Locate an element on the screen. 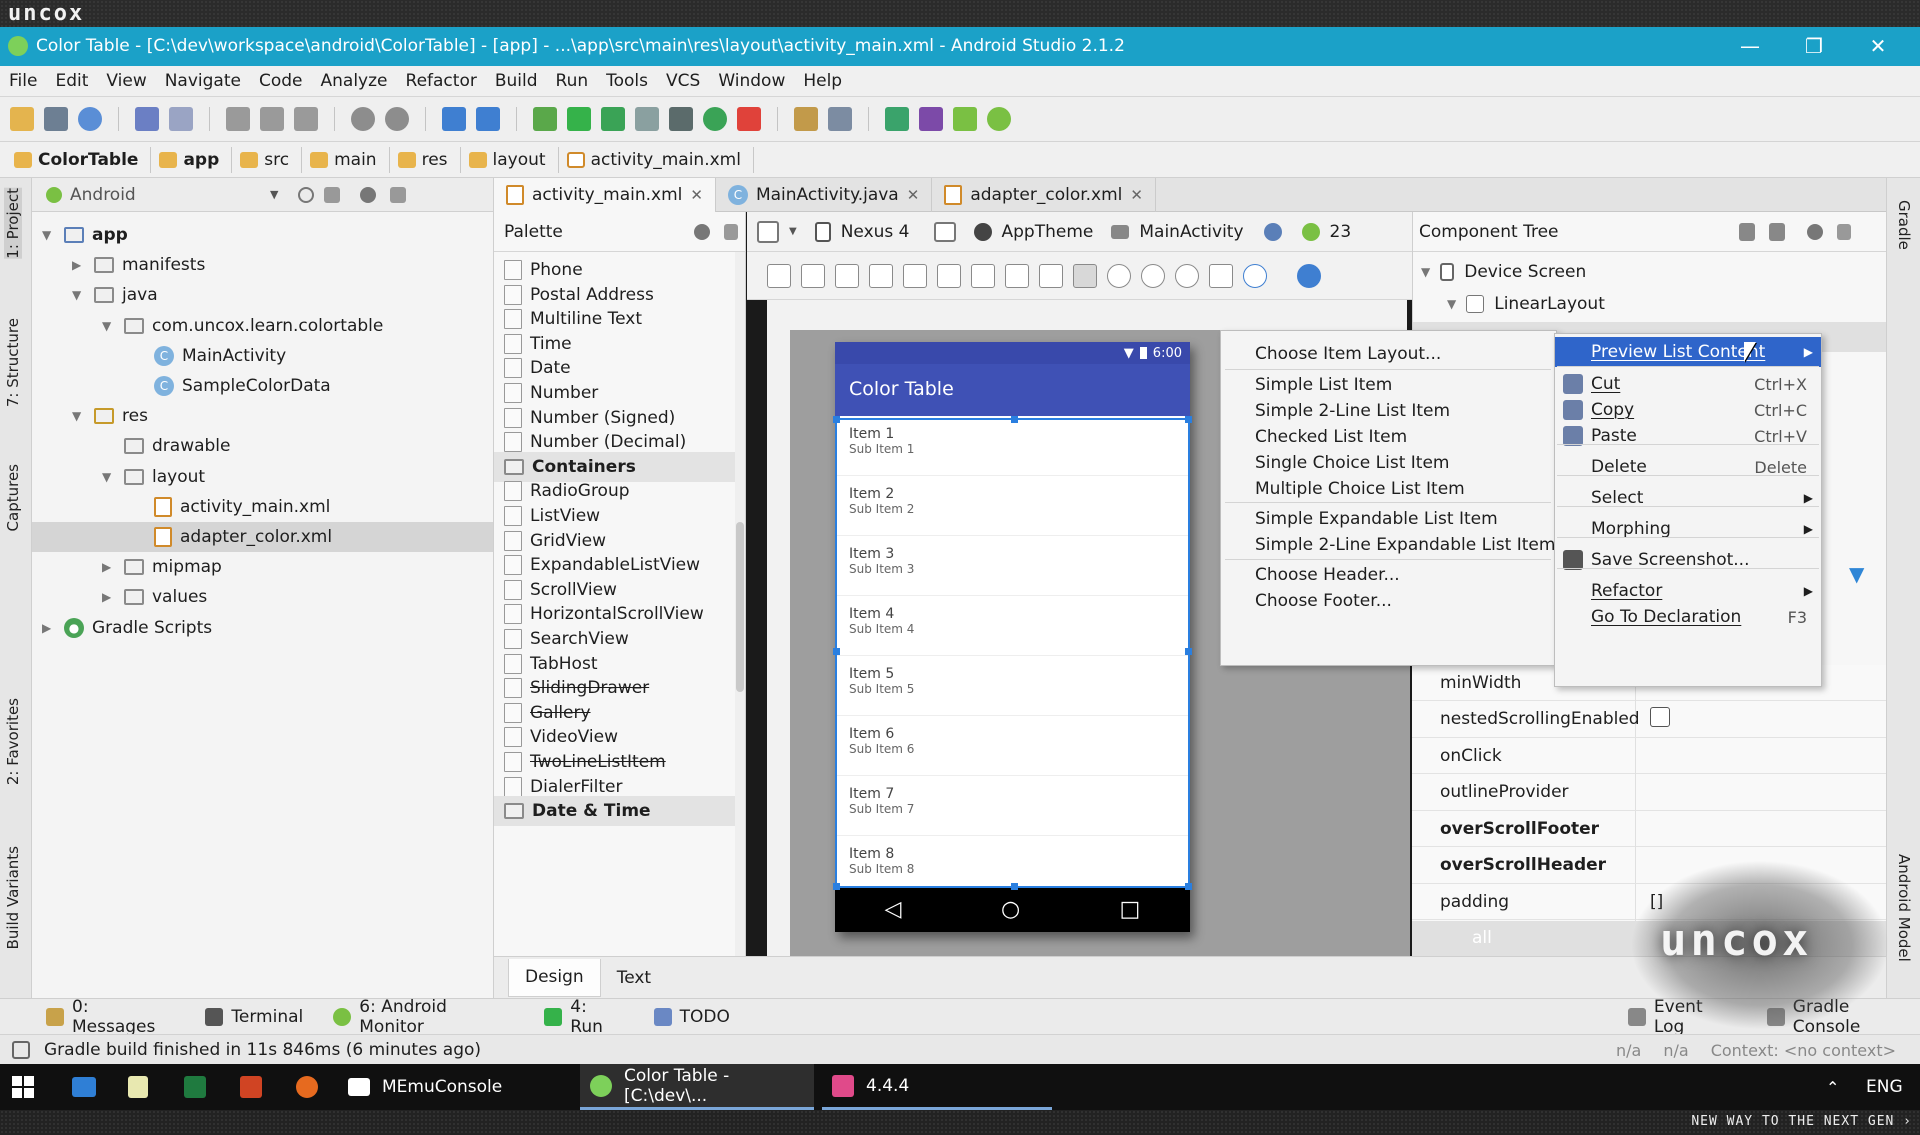  tool-tab-build-variants: Build Variants is located at coordinates (13, 897).